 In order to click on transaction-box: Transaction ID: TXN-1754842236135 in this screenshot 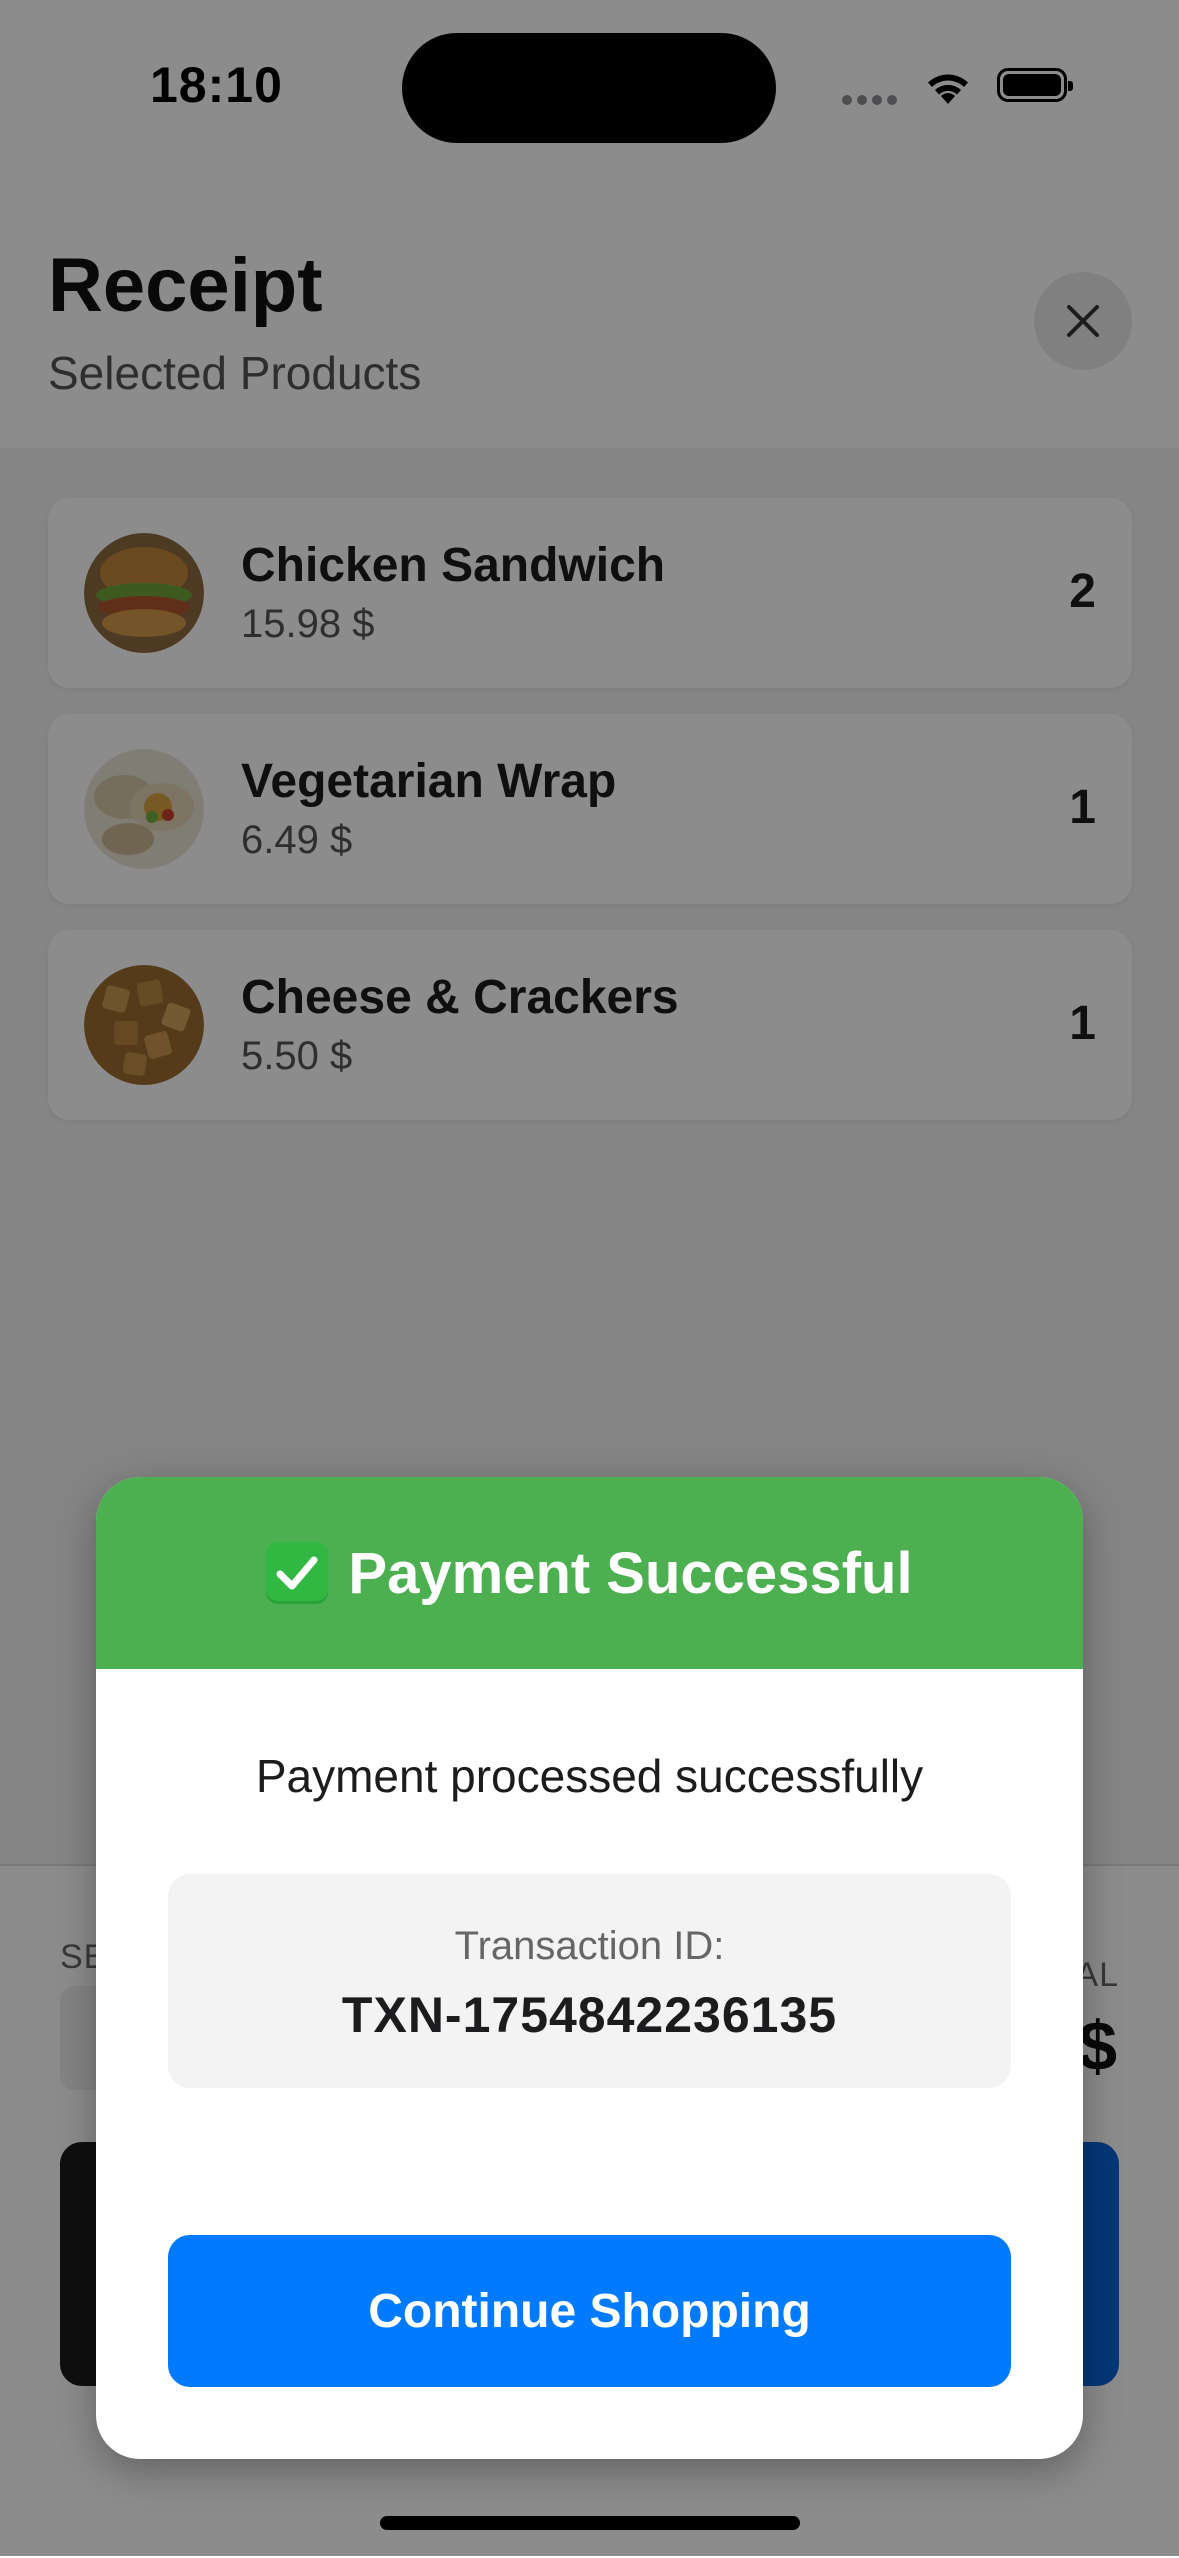, I will do `click(589, 1981)`.